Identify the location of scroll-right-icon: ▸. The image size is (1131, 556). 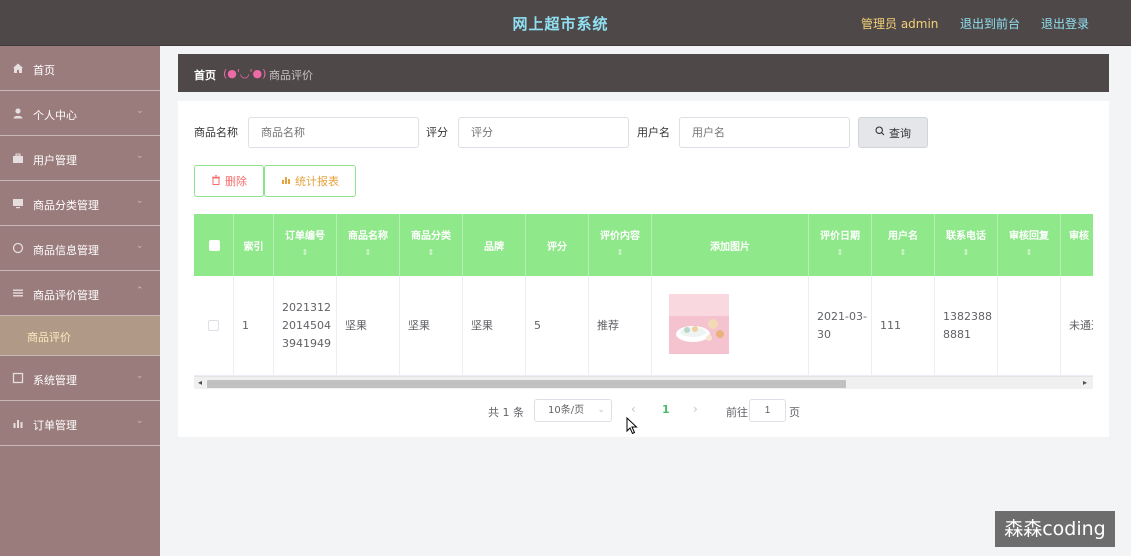
(1085, 382).